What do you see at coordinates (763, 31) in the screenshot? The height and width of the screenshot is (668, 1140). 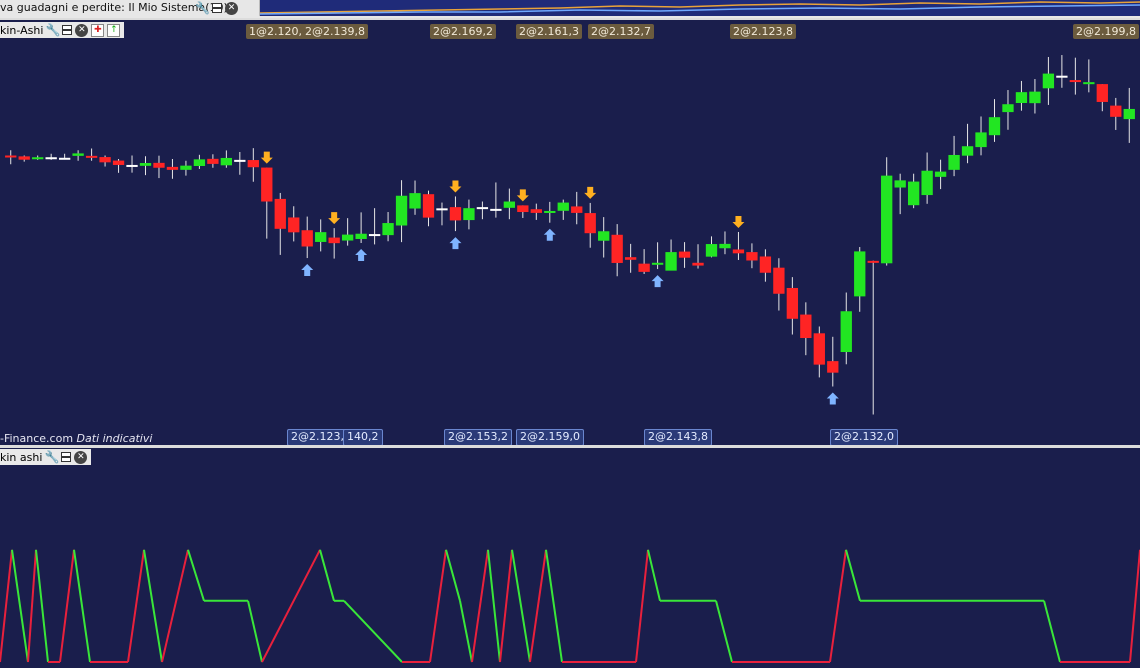 I see `sell-tag: 2@2.123,8` at bounding box center [763, 31].